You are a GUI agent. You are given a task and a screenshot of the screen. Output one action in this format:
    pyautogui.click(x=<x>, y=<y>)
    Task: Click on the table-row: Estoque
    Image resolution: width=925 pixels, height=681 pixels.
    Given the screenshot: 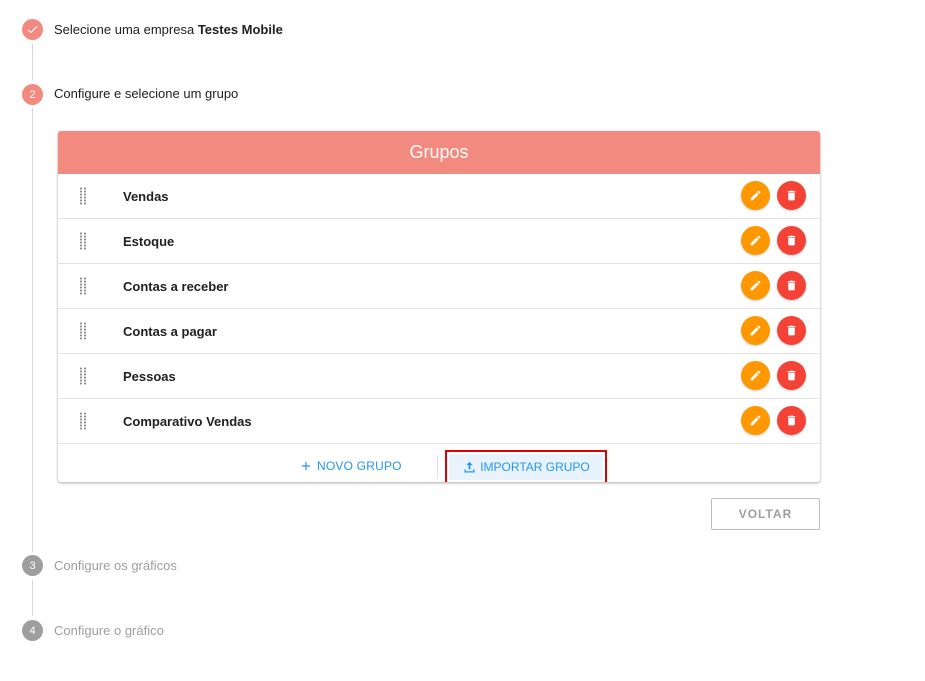 What is the action you would take?
    pyautogui.click(x=439, y=241)
    